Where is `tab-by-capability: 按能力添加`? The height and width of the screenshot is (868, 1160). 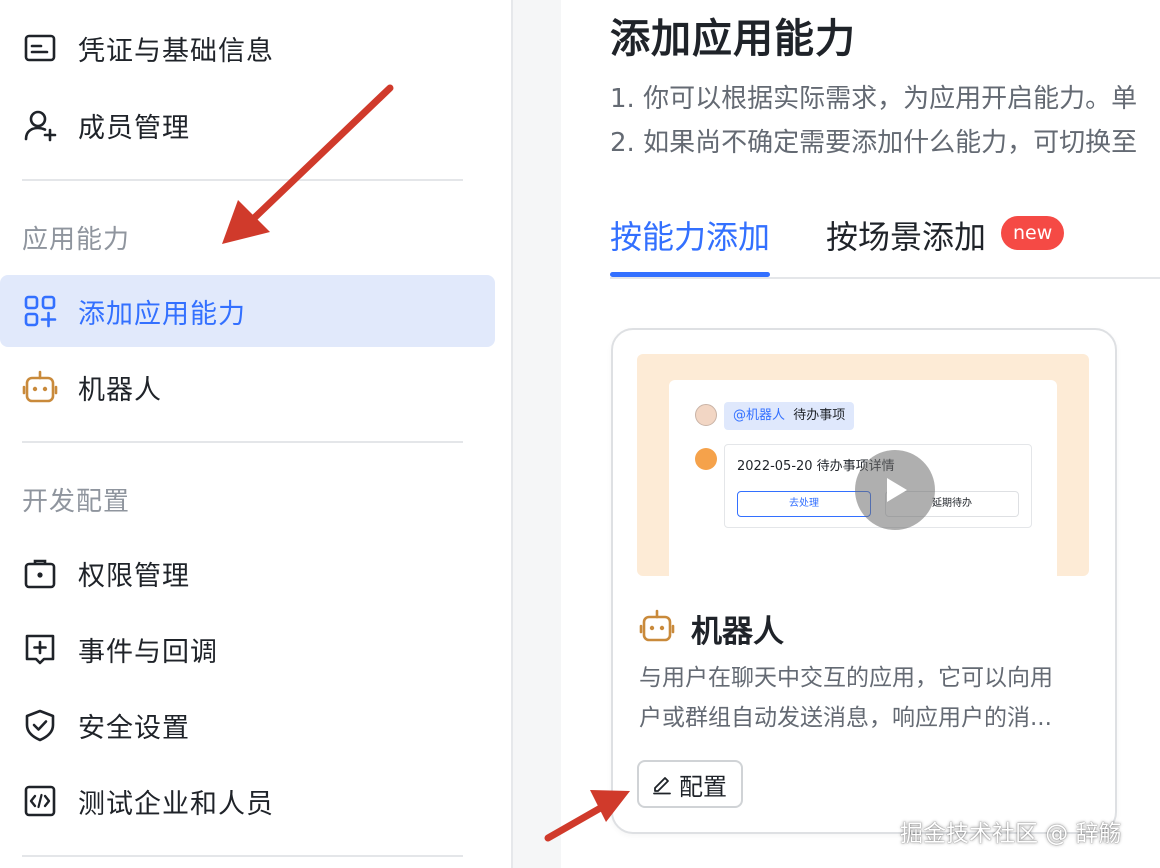 tab-by-capability: 按能力添加 is located at coordinates (690, 235).